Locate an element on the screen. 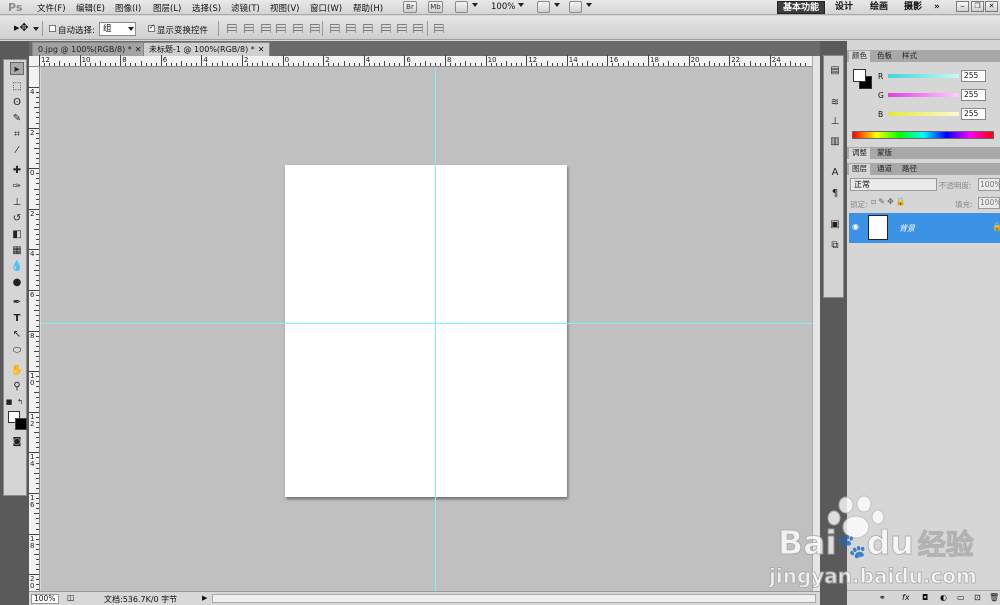  workspace-essentials: 基本功能 is located at coordinates (801, 7).